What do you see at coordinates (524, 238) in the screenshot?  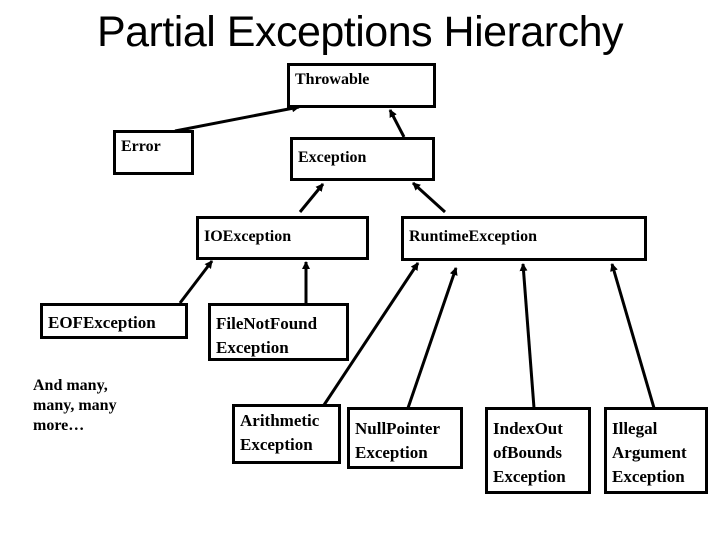 I see `node-runtimeexception: RuntimeException` at bounding box center [524, 238].